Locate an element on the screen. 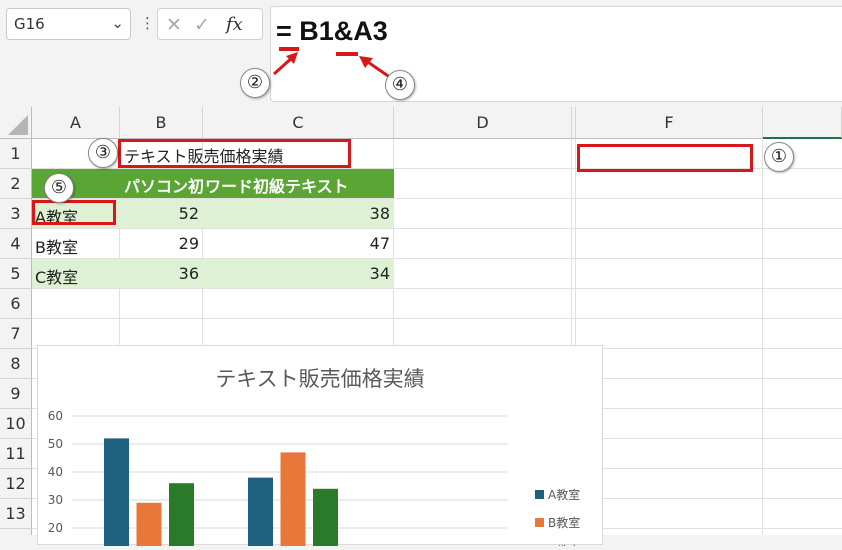 The image size is (842, 550). cell-b4: 29 is located at coordinates (159, 243).